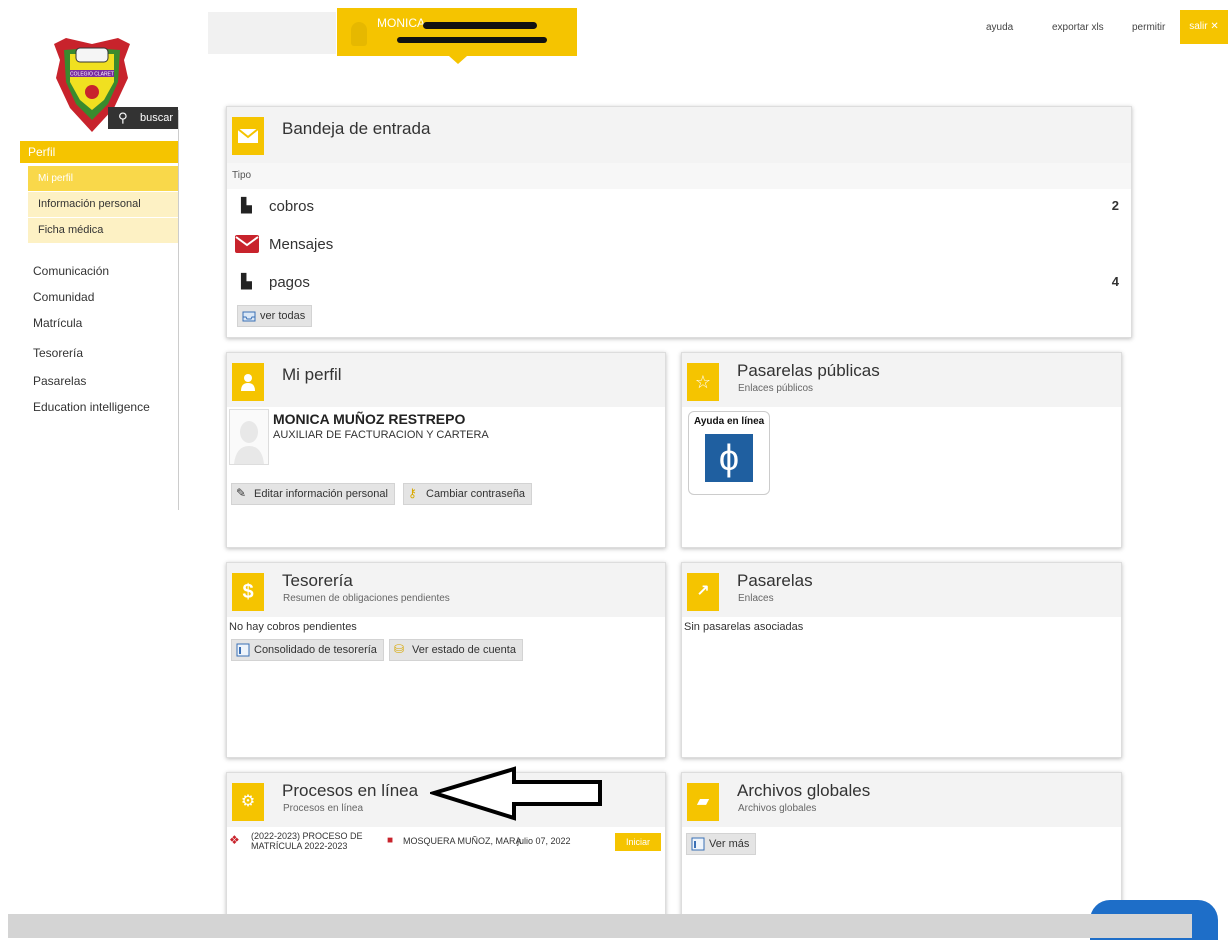  Describe the element at coordinates (679, 246) in the screenshot. I see `inbox-row-mensajes: Mensajes` at that location.